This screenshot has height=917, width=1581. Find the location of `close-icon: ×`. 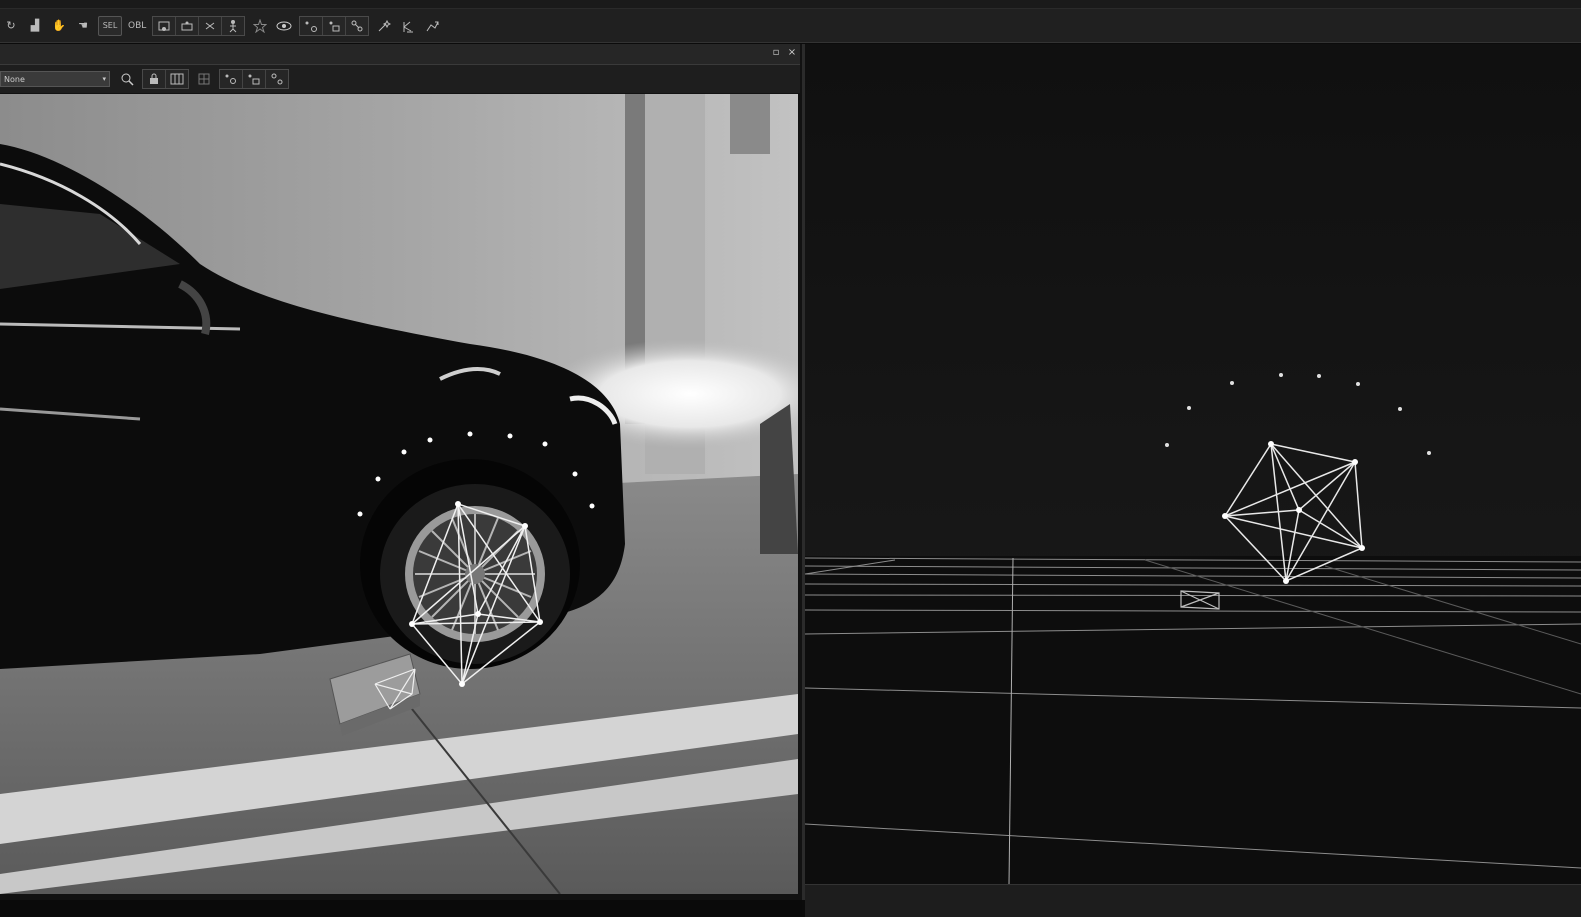

close-icon: × is located at coordinates (792, 53).